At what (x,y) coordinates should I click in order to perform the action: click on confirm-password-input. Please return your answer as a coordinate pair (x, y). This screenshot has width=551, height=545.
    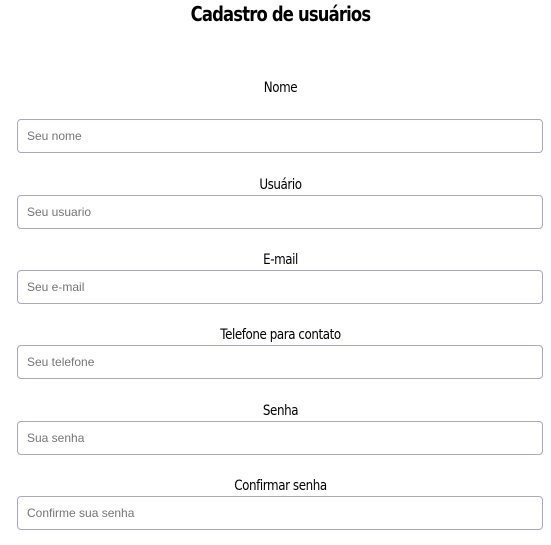
    Looking at the image, I should click on (280, 513).